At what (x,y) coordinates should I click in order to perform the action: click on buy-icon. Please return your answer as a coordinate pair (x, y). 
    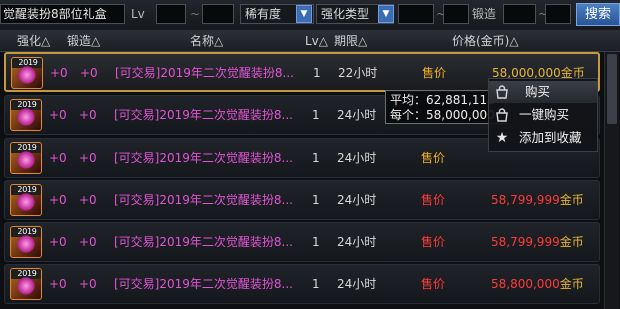
    Looking at the image, I should click on (502, 92).